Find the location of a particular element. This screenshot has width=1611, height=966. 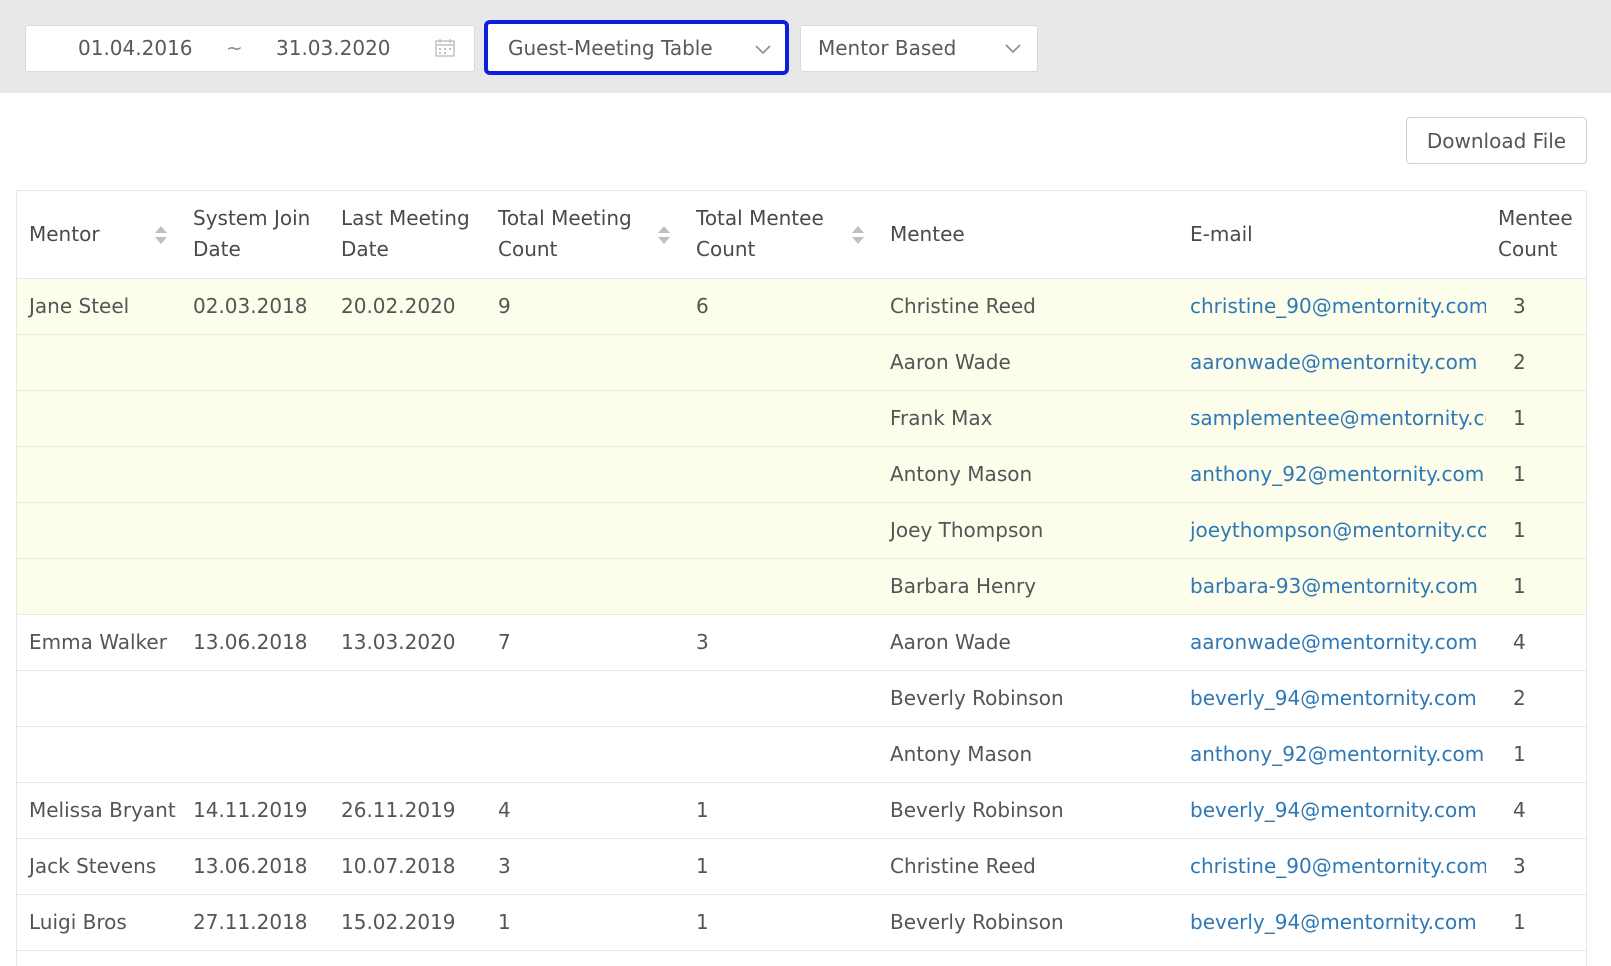

table-row: Aaron Wade aaronwade@mentornity.com 2 is located at coordinates (801, 362).